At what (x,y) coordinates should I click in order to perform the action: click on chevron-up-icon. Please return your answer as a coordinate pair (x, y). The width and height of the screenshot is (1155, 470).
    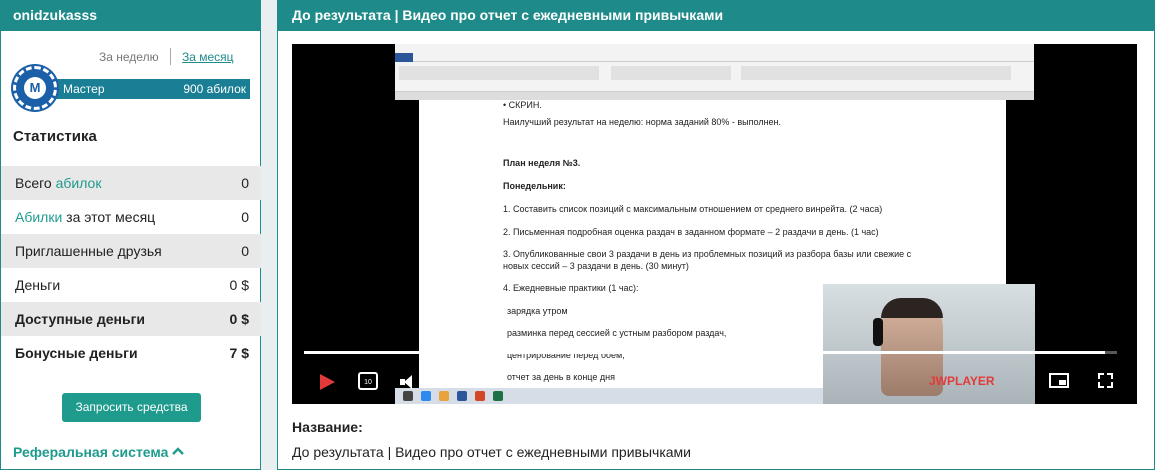
    Looking at the image, I should click on (178, 451).